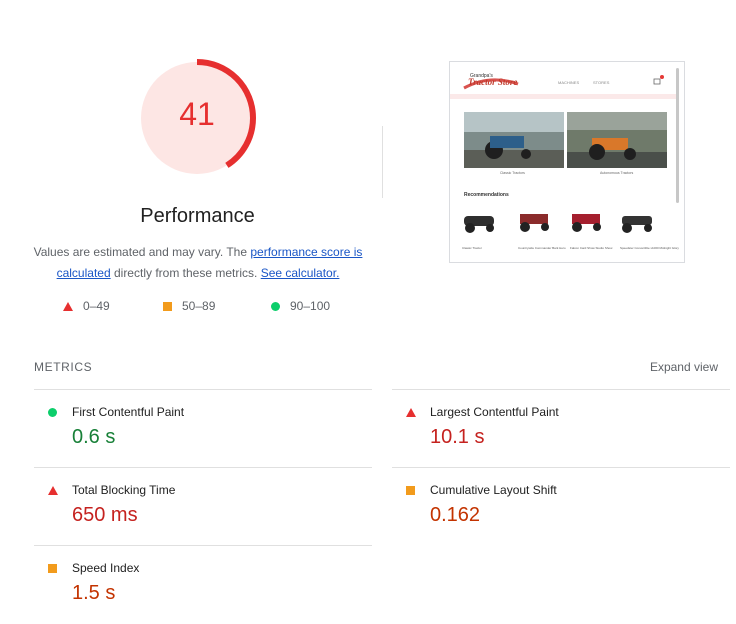  I want to click on metric-value: 1.5 s, so click(94, 593).